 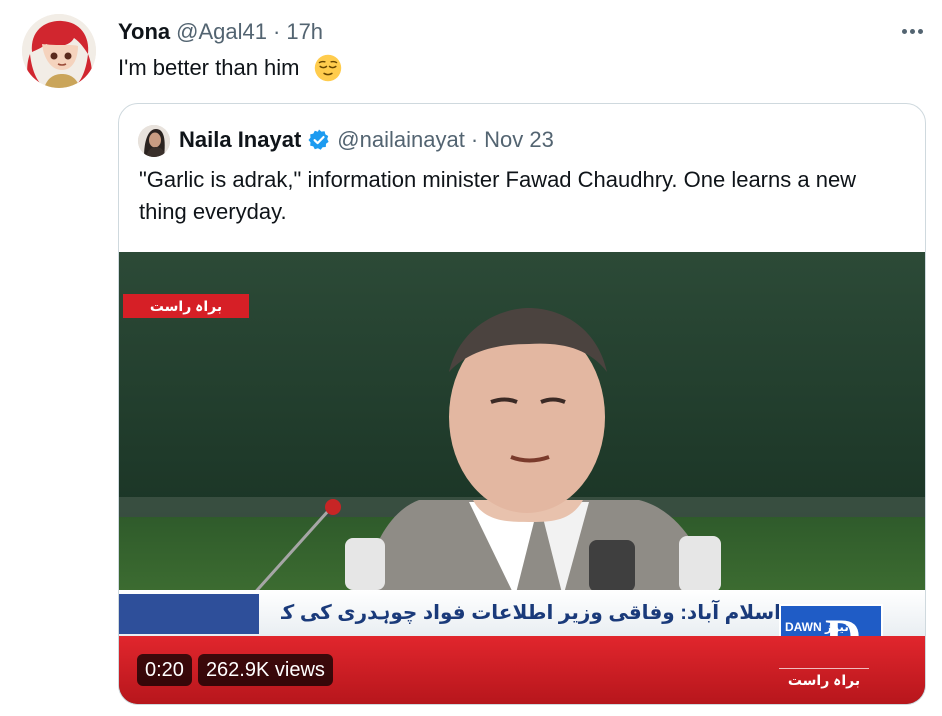 What do you see at coordinates (304, 32) in the screenshot?
I see `tweet-timestamp: 17h` at bounding box center [304, 32].